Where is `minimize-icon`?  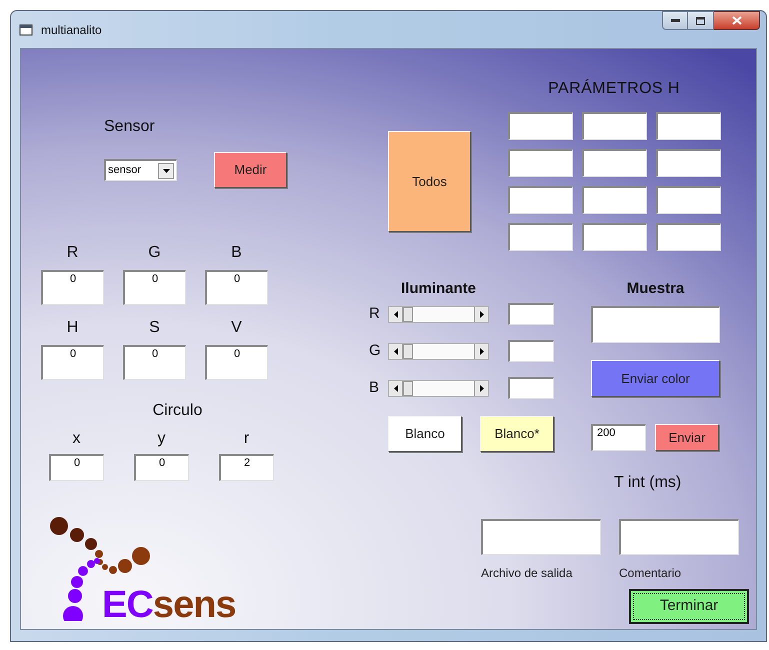 minimize-icon is located at coordinates (675, 20).